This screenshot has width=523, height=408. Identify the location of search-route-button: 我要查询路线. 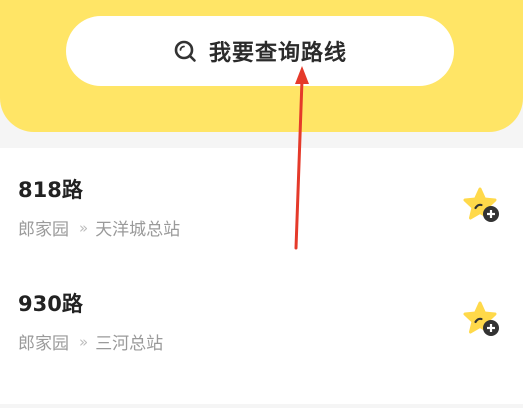
(260, 51).